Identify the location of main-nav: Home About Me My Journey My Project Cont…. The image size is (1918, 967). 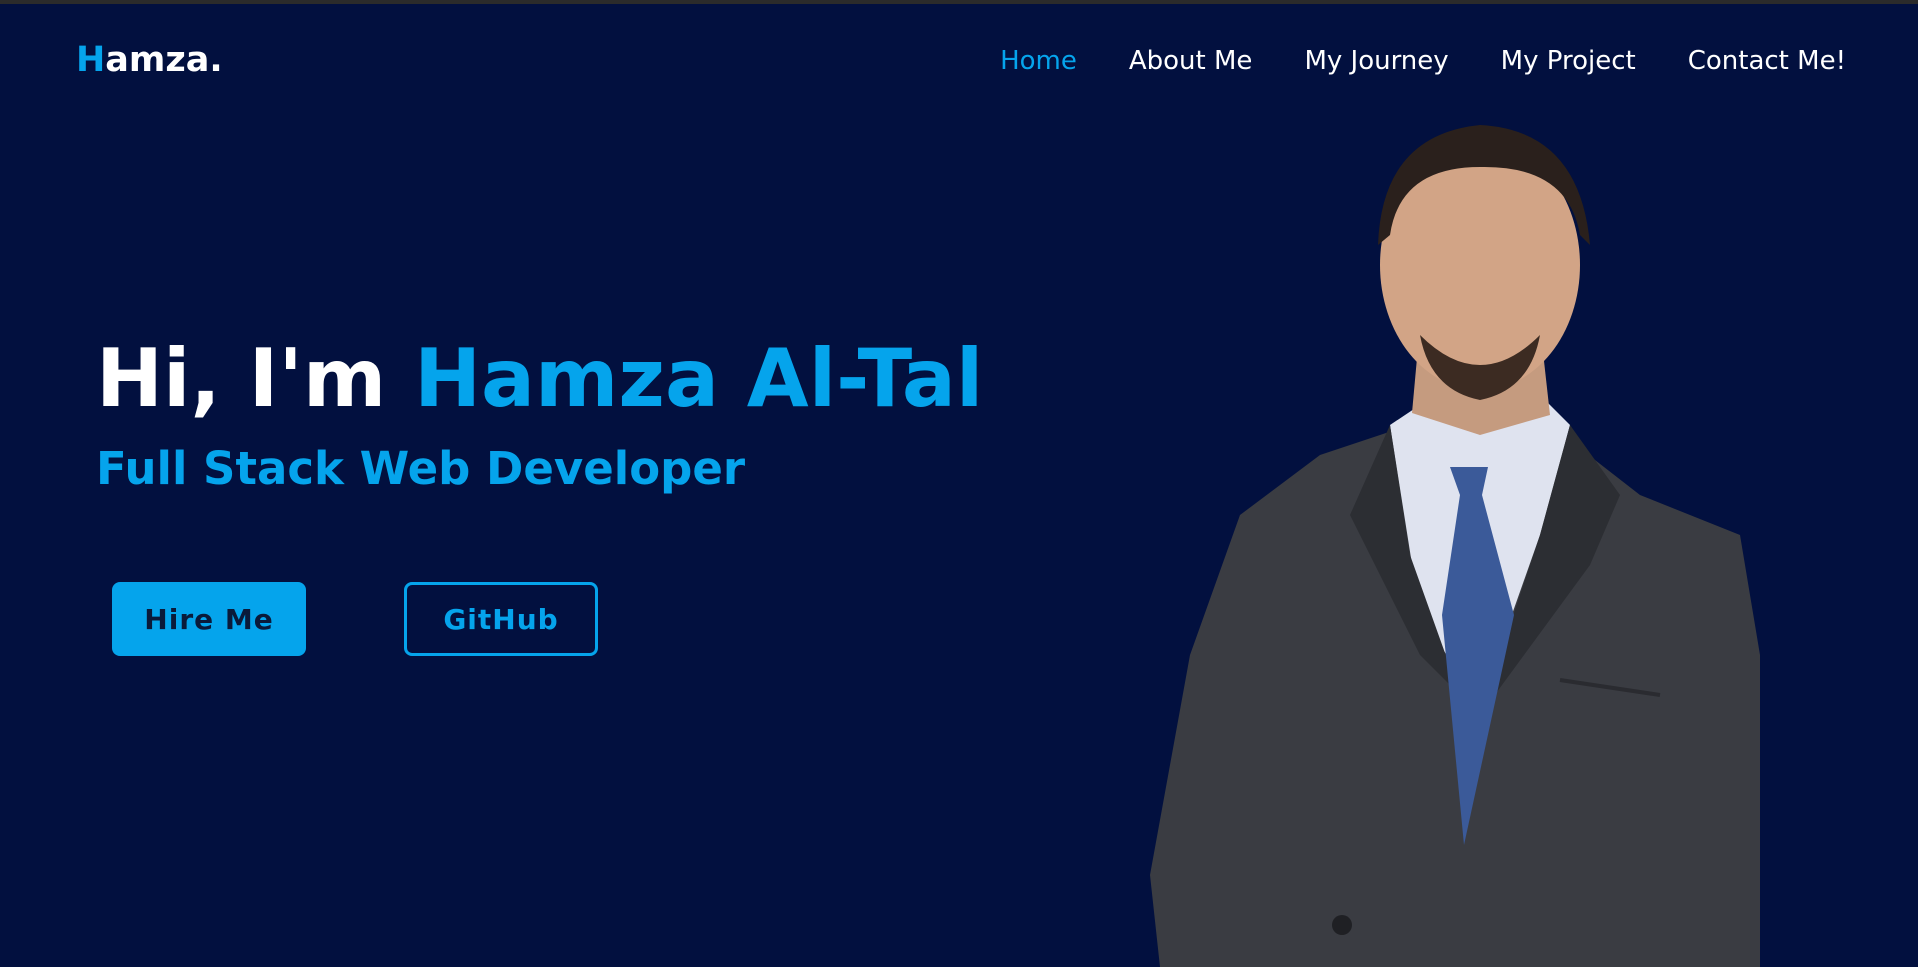
(1423, 61).